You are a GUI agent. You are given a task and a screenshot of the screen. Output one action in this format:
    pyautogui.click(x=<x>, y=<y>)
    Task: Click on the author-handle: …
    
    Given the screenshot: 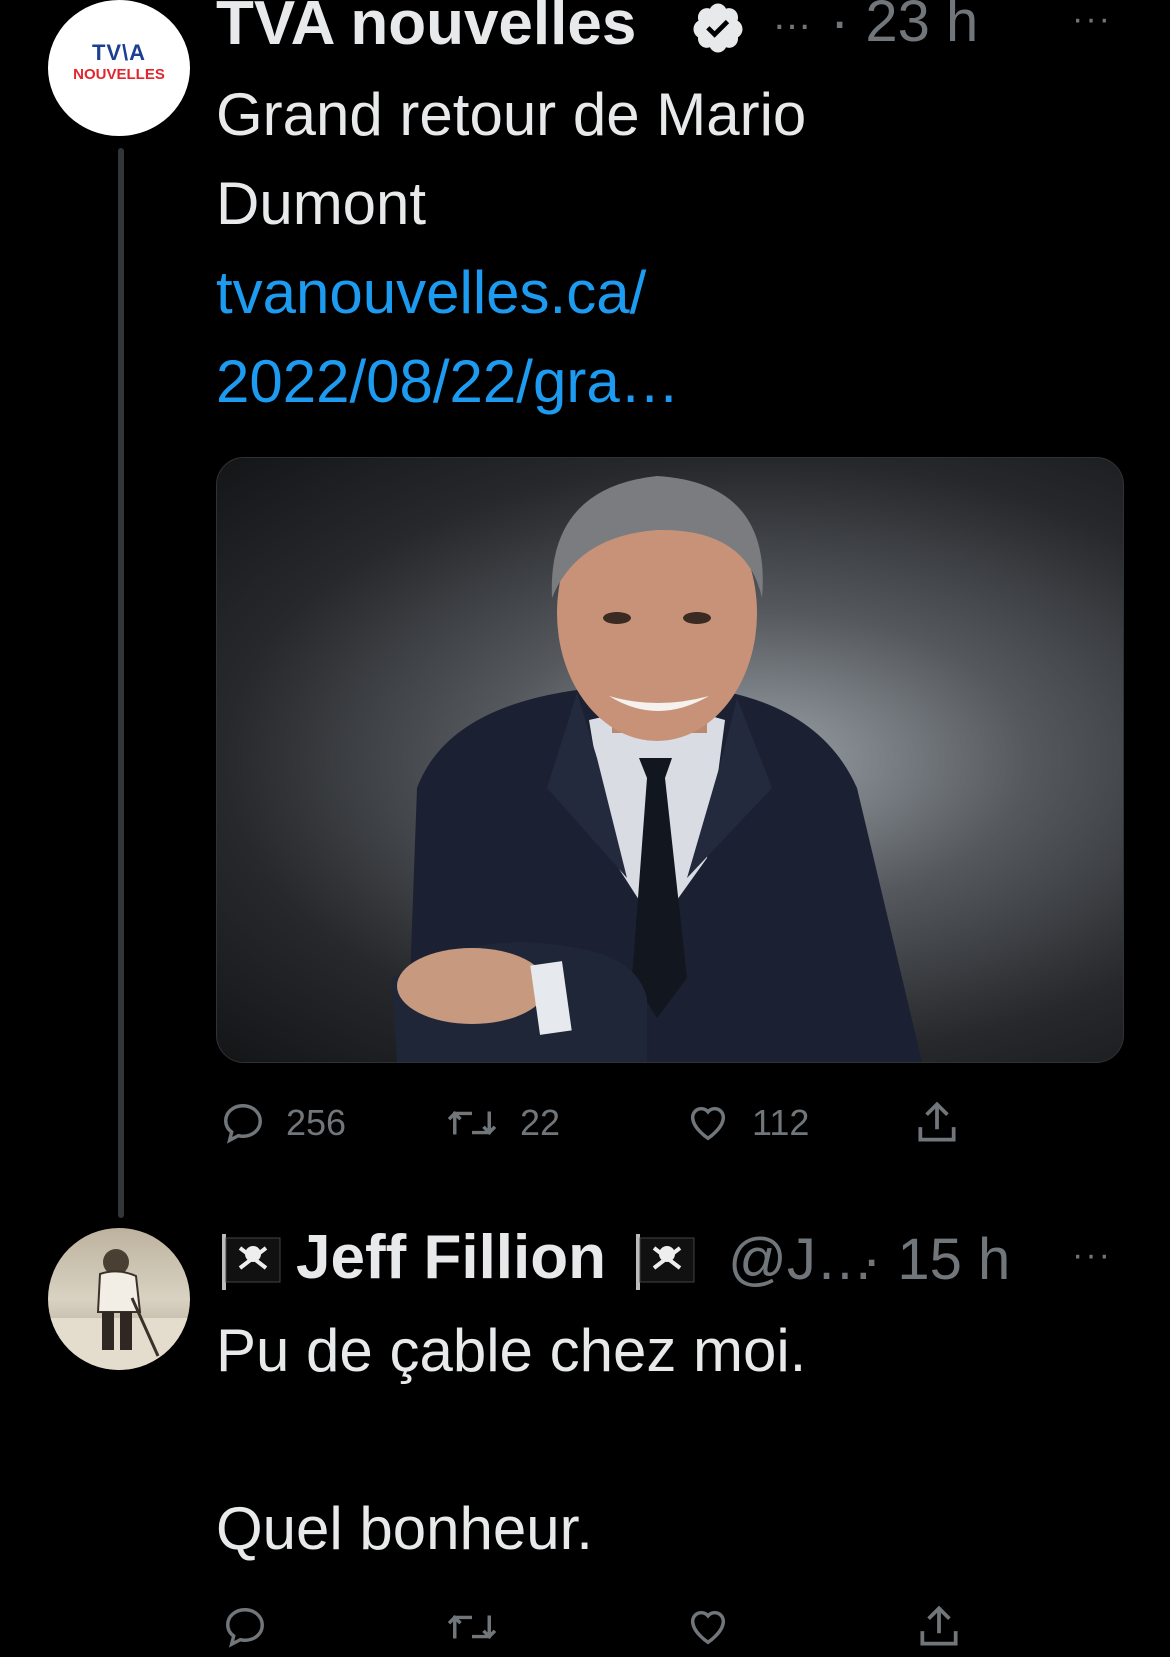 What is the action you would take?
    pyautogui.click(x=792, y=19)
    